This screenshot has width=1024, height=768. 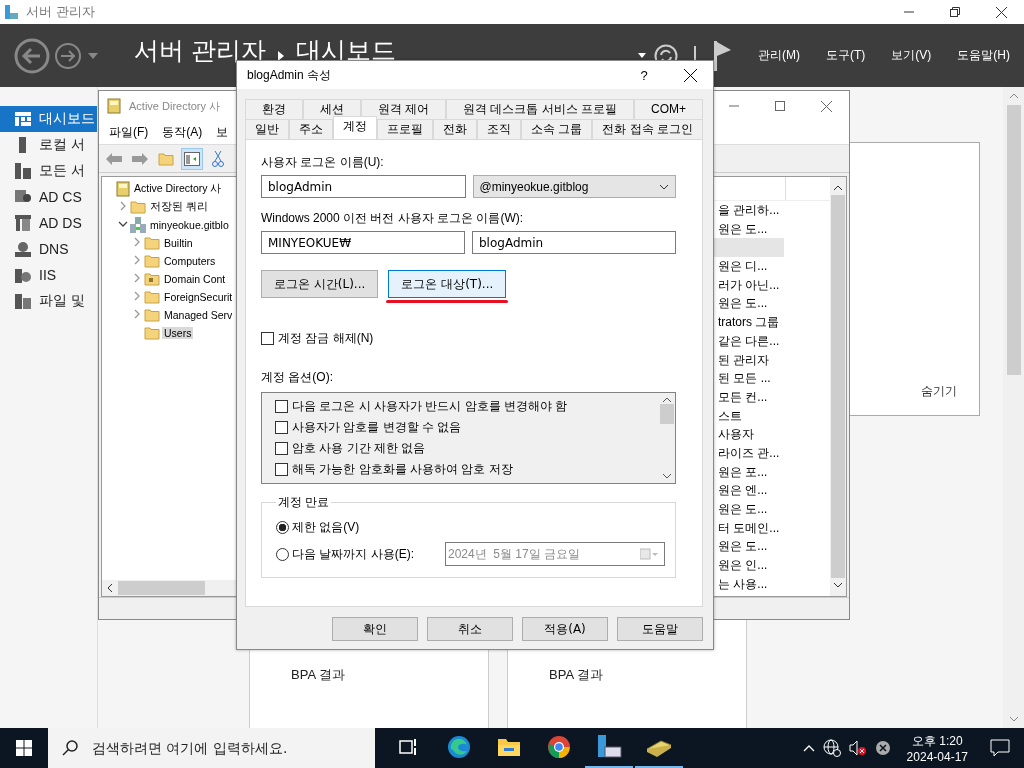 What do you see at coordinates (574, 186) in the screenshot?
I see `domain-dropdown: @minyeokue.gitblog` at bounding box center [574, 186].